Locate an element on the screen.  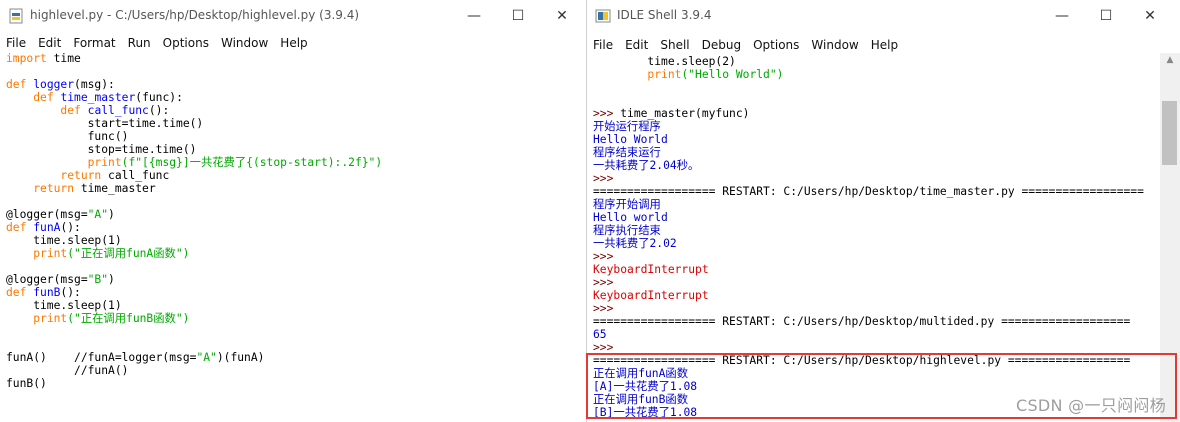
code-token: time_master(myfunc) is located at coordinates (685, 113).